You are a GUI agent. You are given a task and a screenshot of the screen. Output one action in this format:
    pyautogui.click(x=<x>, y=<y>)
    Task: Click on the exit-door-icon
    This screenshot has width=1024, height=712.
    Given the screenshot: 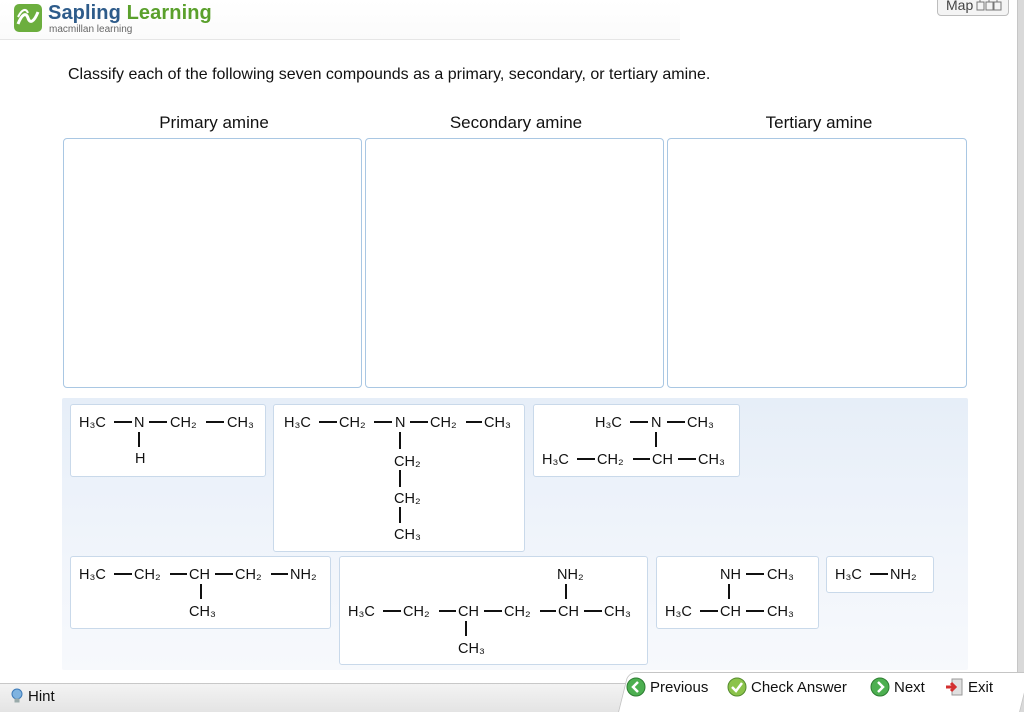 What is the action you would take?
    pyautogui.click(x=954, y=687)
    